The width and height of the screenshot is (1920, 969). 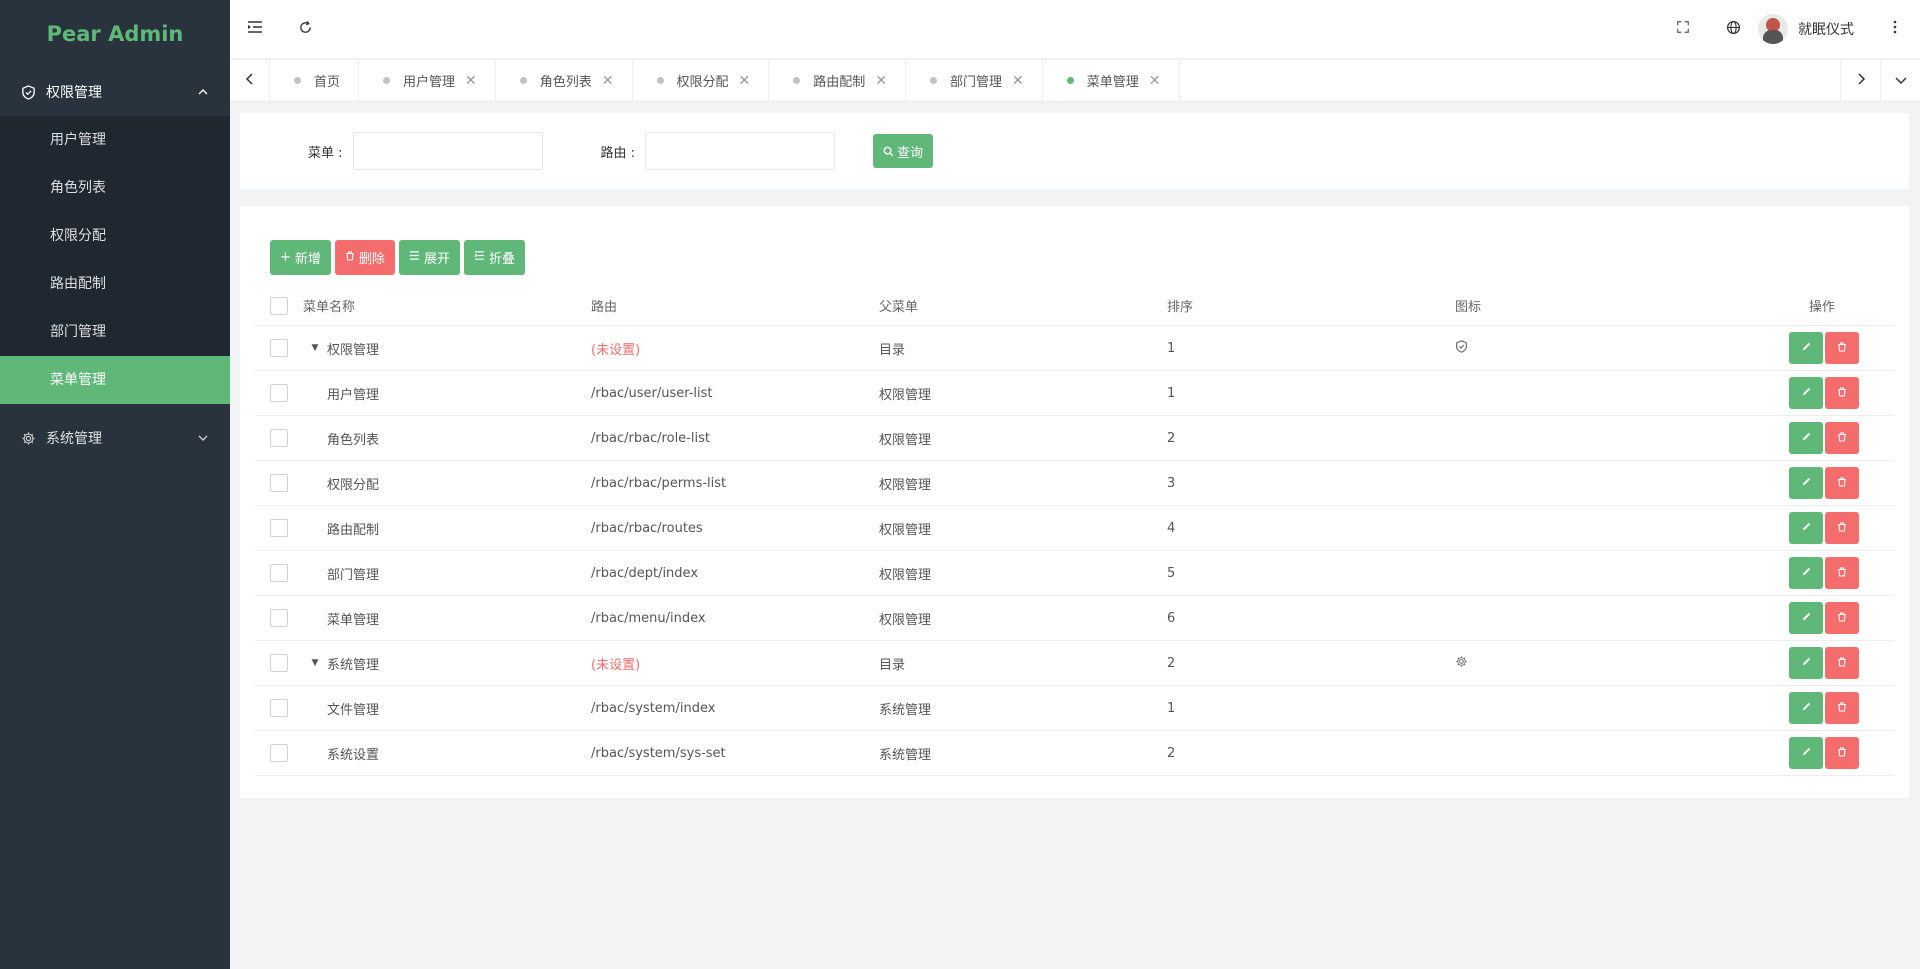 What do you see at coordinates (740, 151) in the screenshot?
I see `route-filter-input` at bounding box center [740, 151].